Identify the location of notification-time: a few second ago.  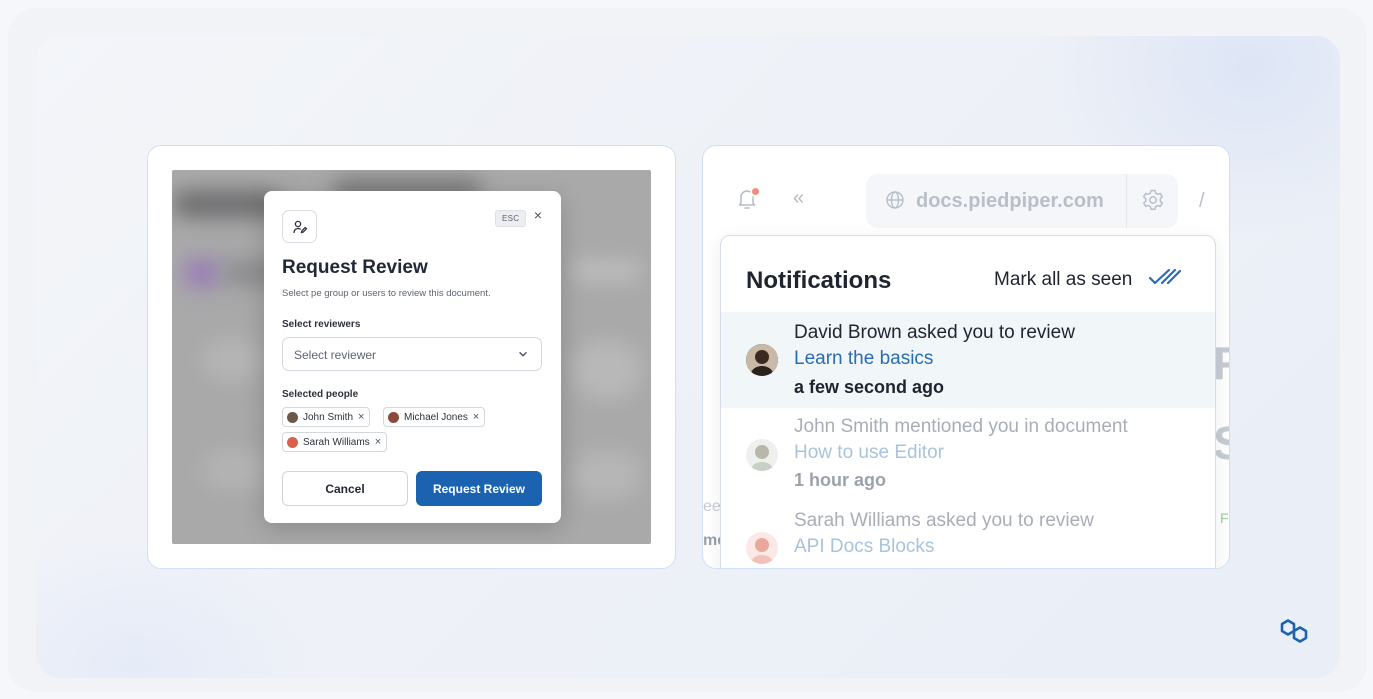
(869, 387).